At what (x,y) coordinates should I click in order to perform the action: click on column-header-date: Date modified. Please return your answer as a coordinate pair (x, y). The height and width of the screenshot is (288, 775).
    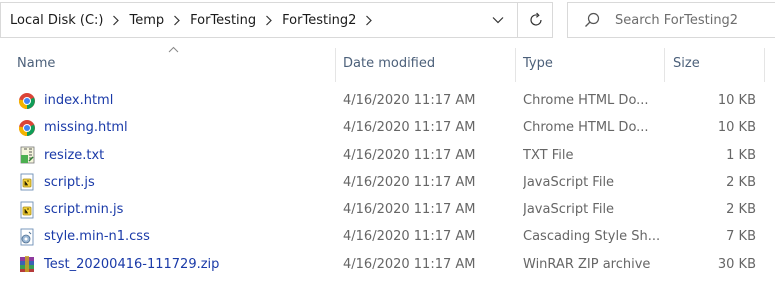
    Looking at the image, I should click on (426, 63).